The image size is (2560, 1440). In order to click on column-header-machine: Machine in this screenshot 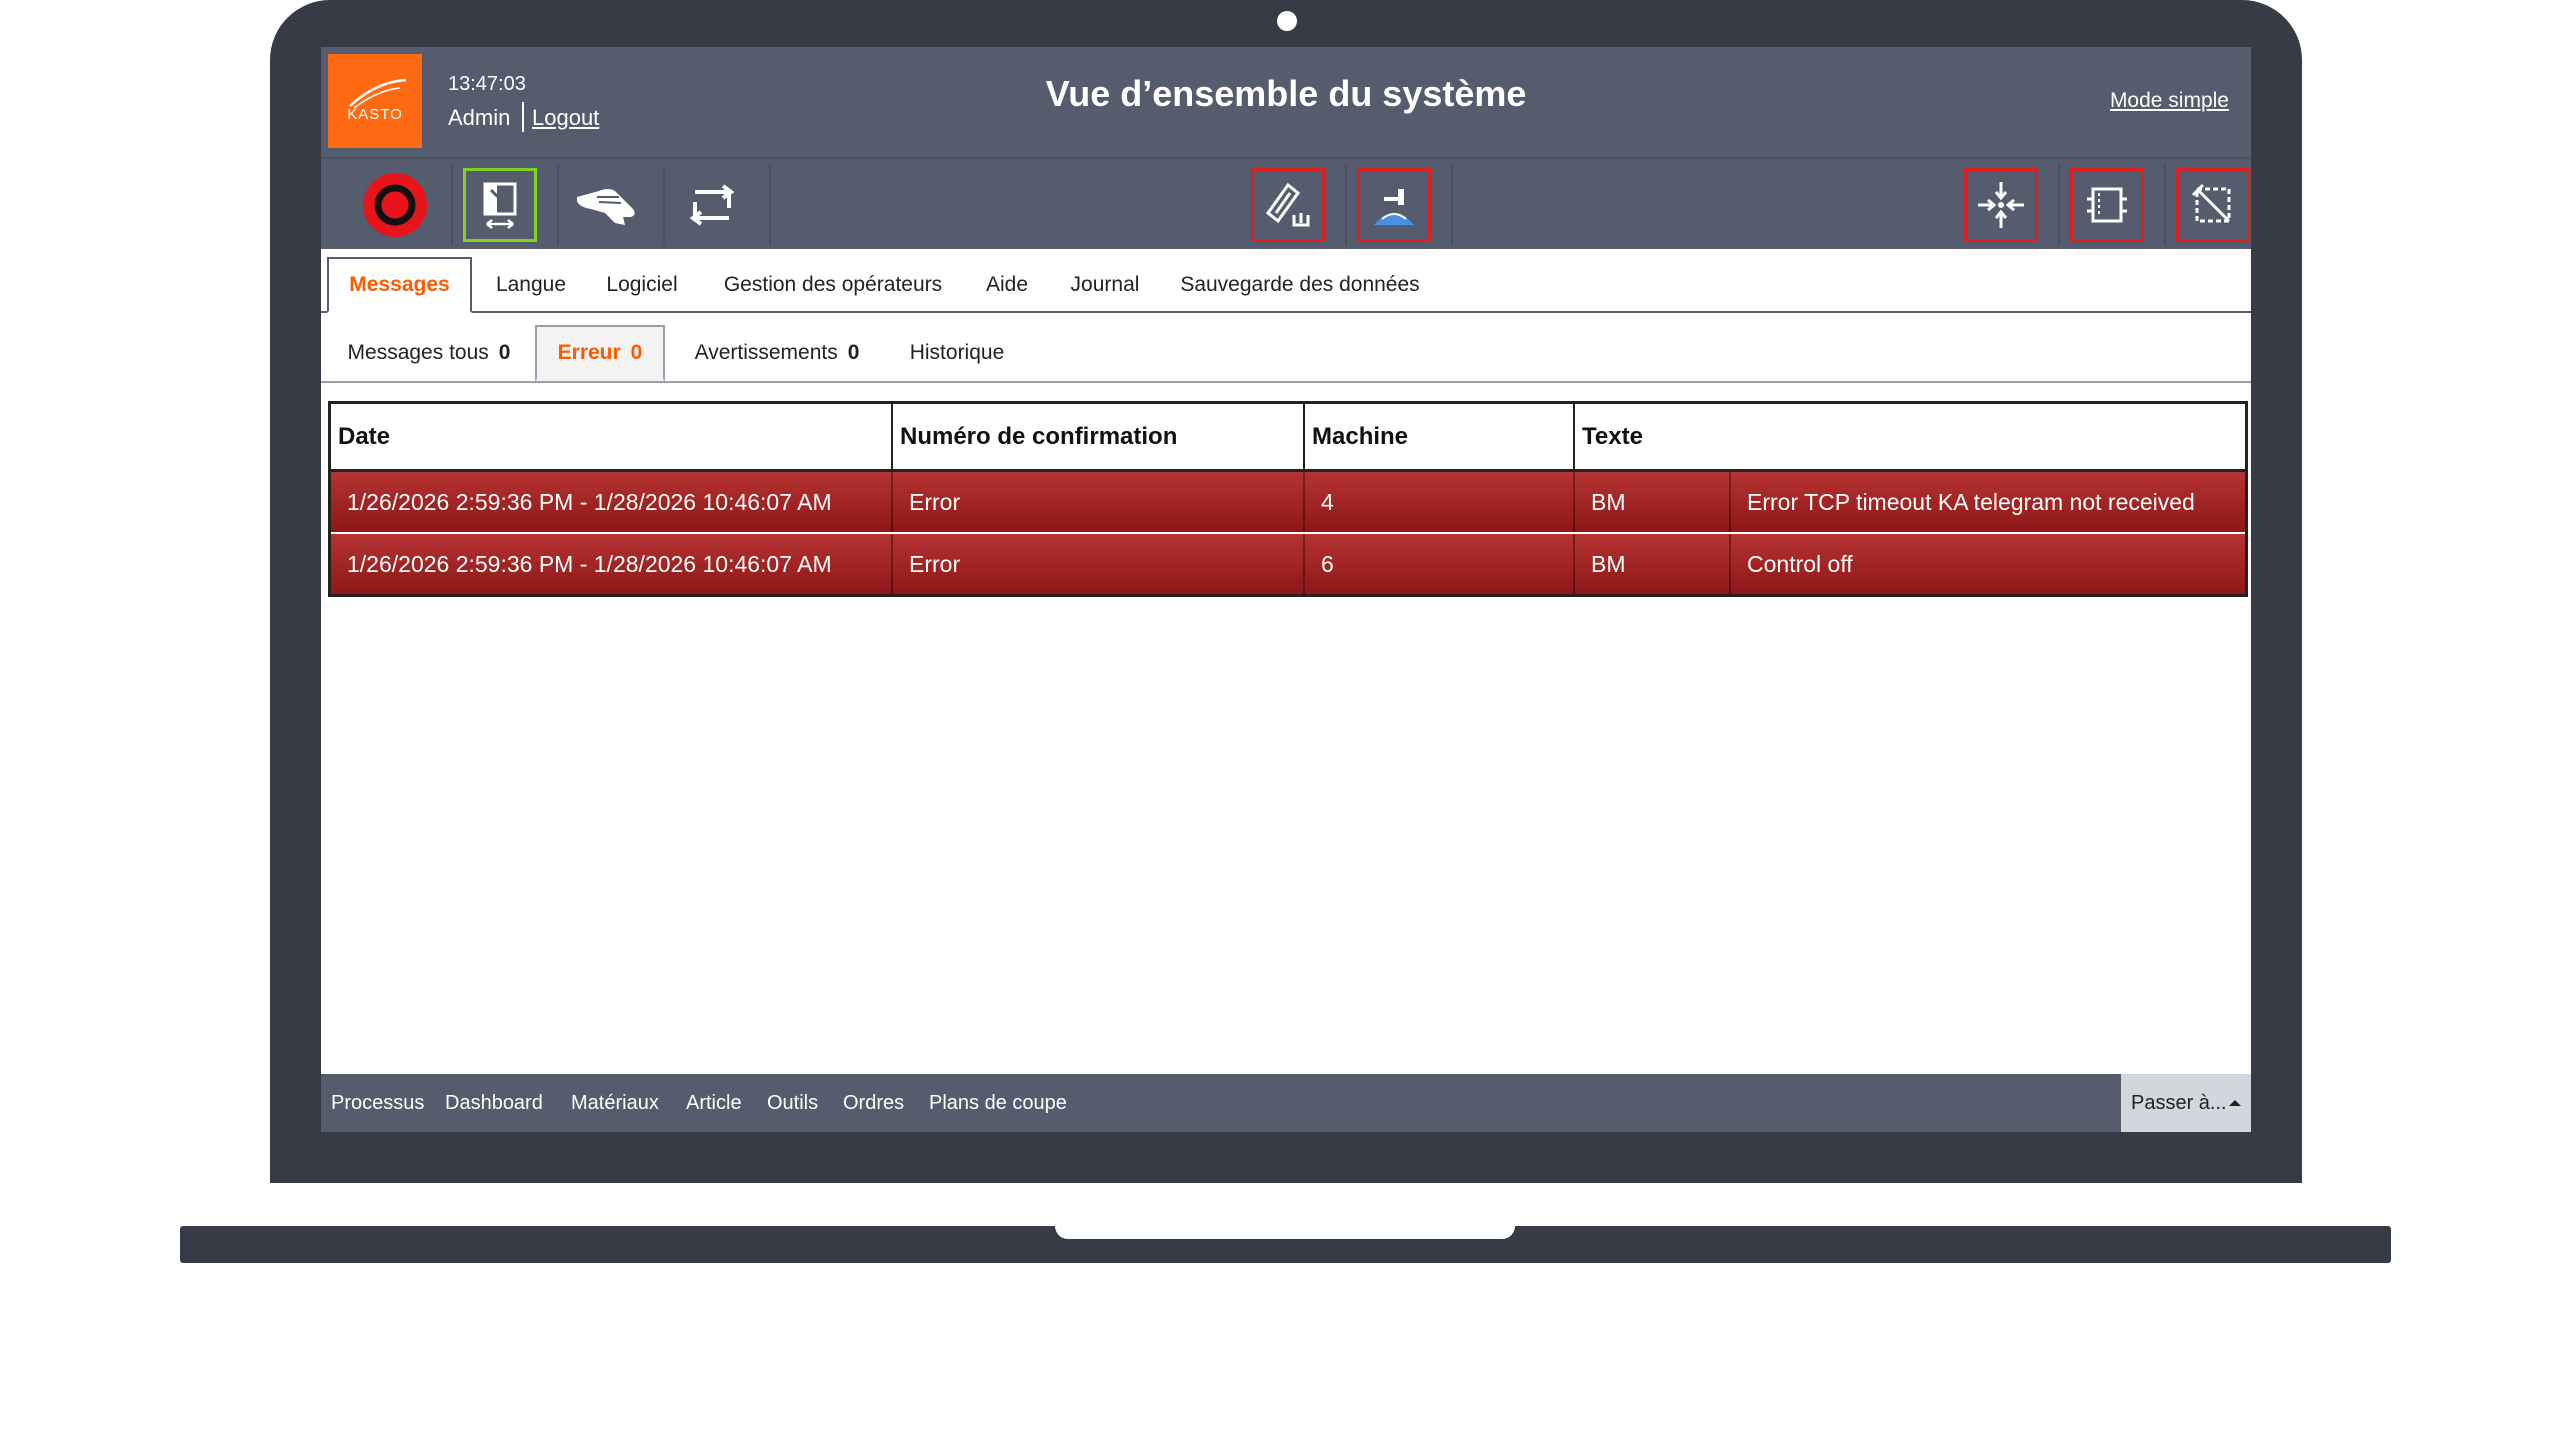, I will do `click(1439, 436)`.